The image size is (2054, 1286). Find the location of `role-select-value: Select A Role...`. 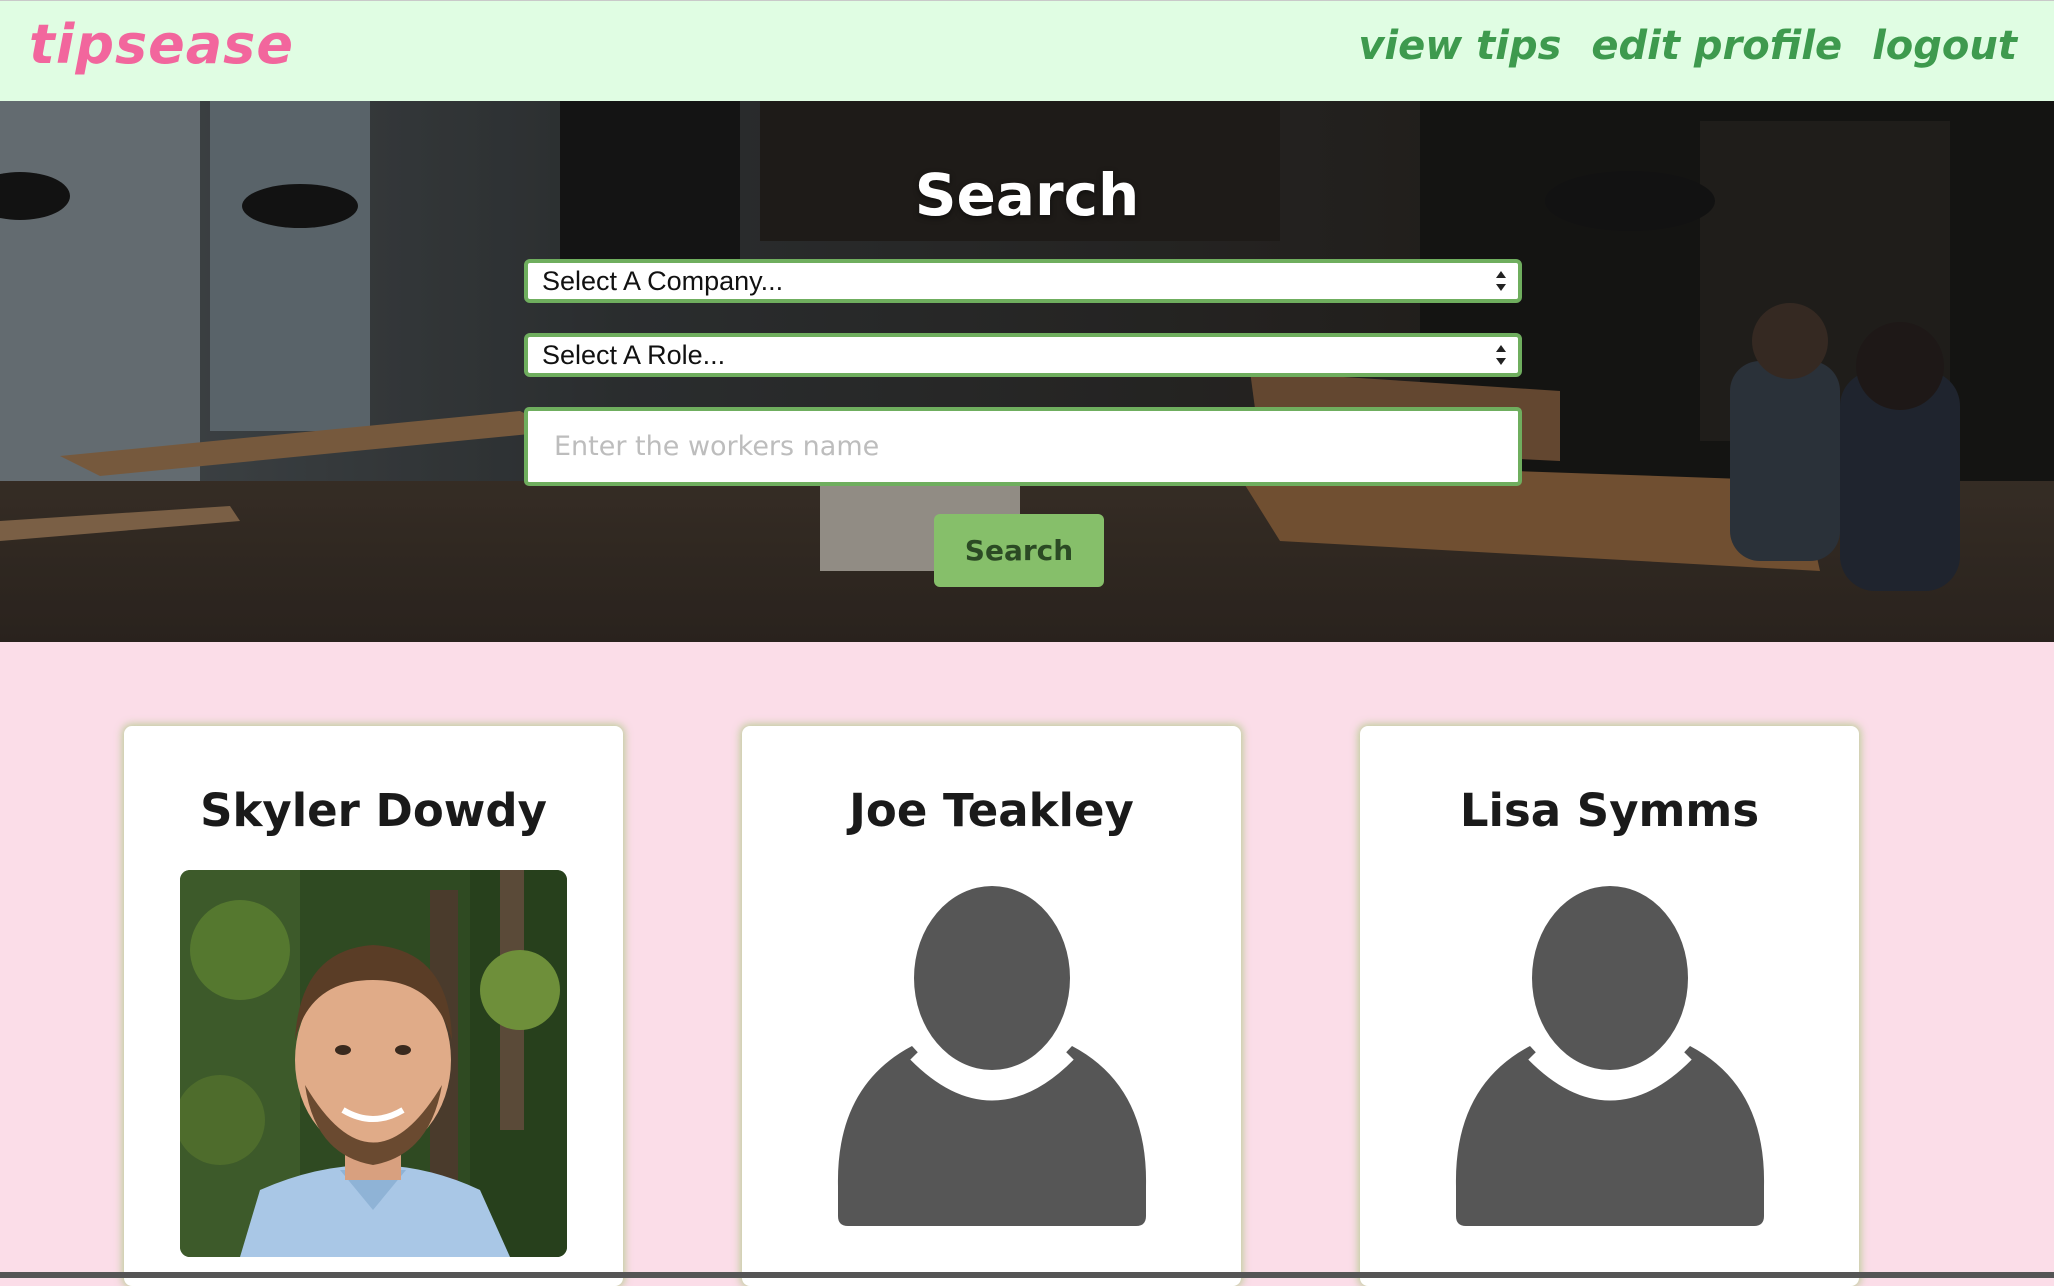

role-select-value: Select A Role... is located at coordinates (634, 355).